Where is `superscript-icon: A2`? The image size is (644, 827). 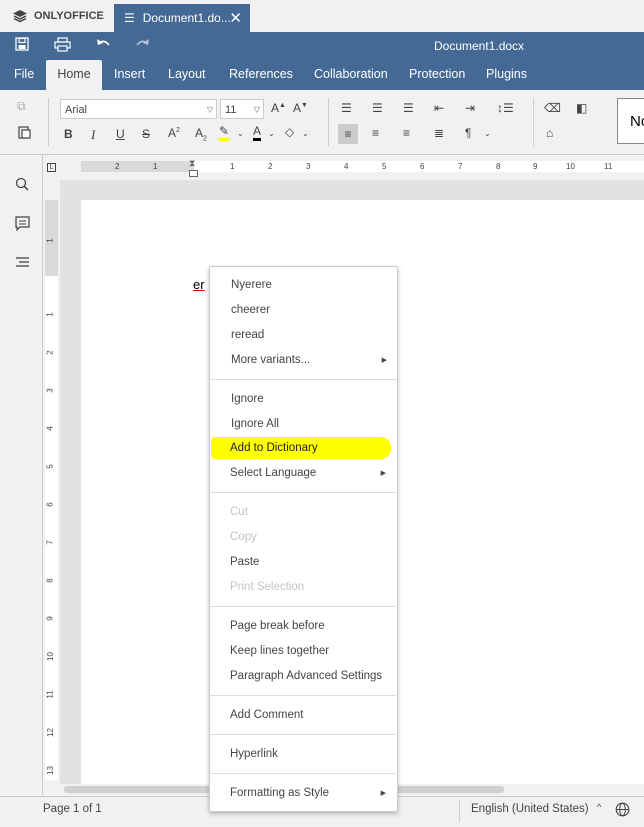 superscript-icon: A2 is located at coordinates (174, 133).